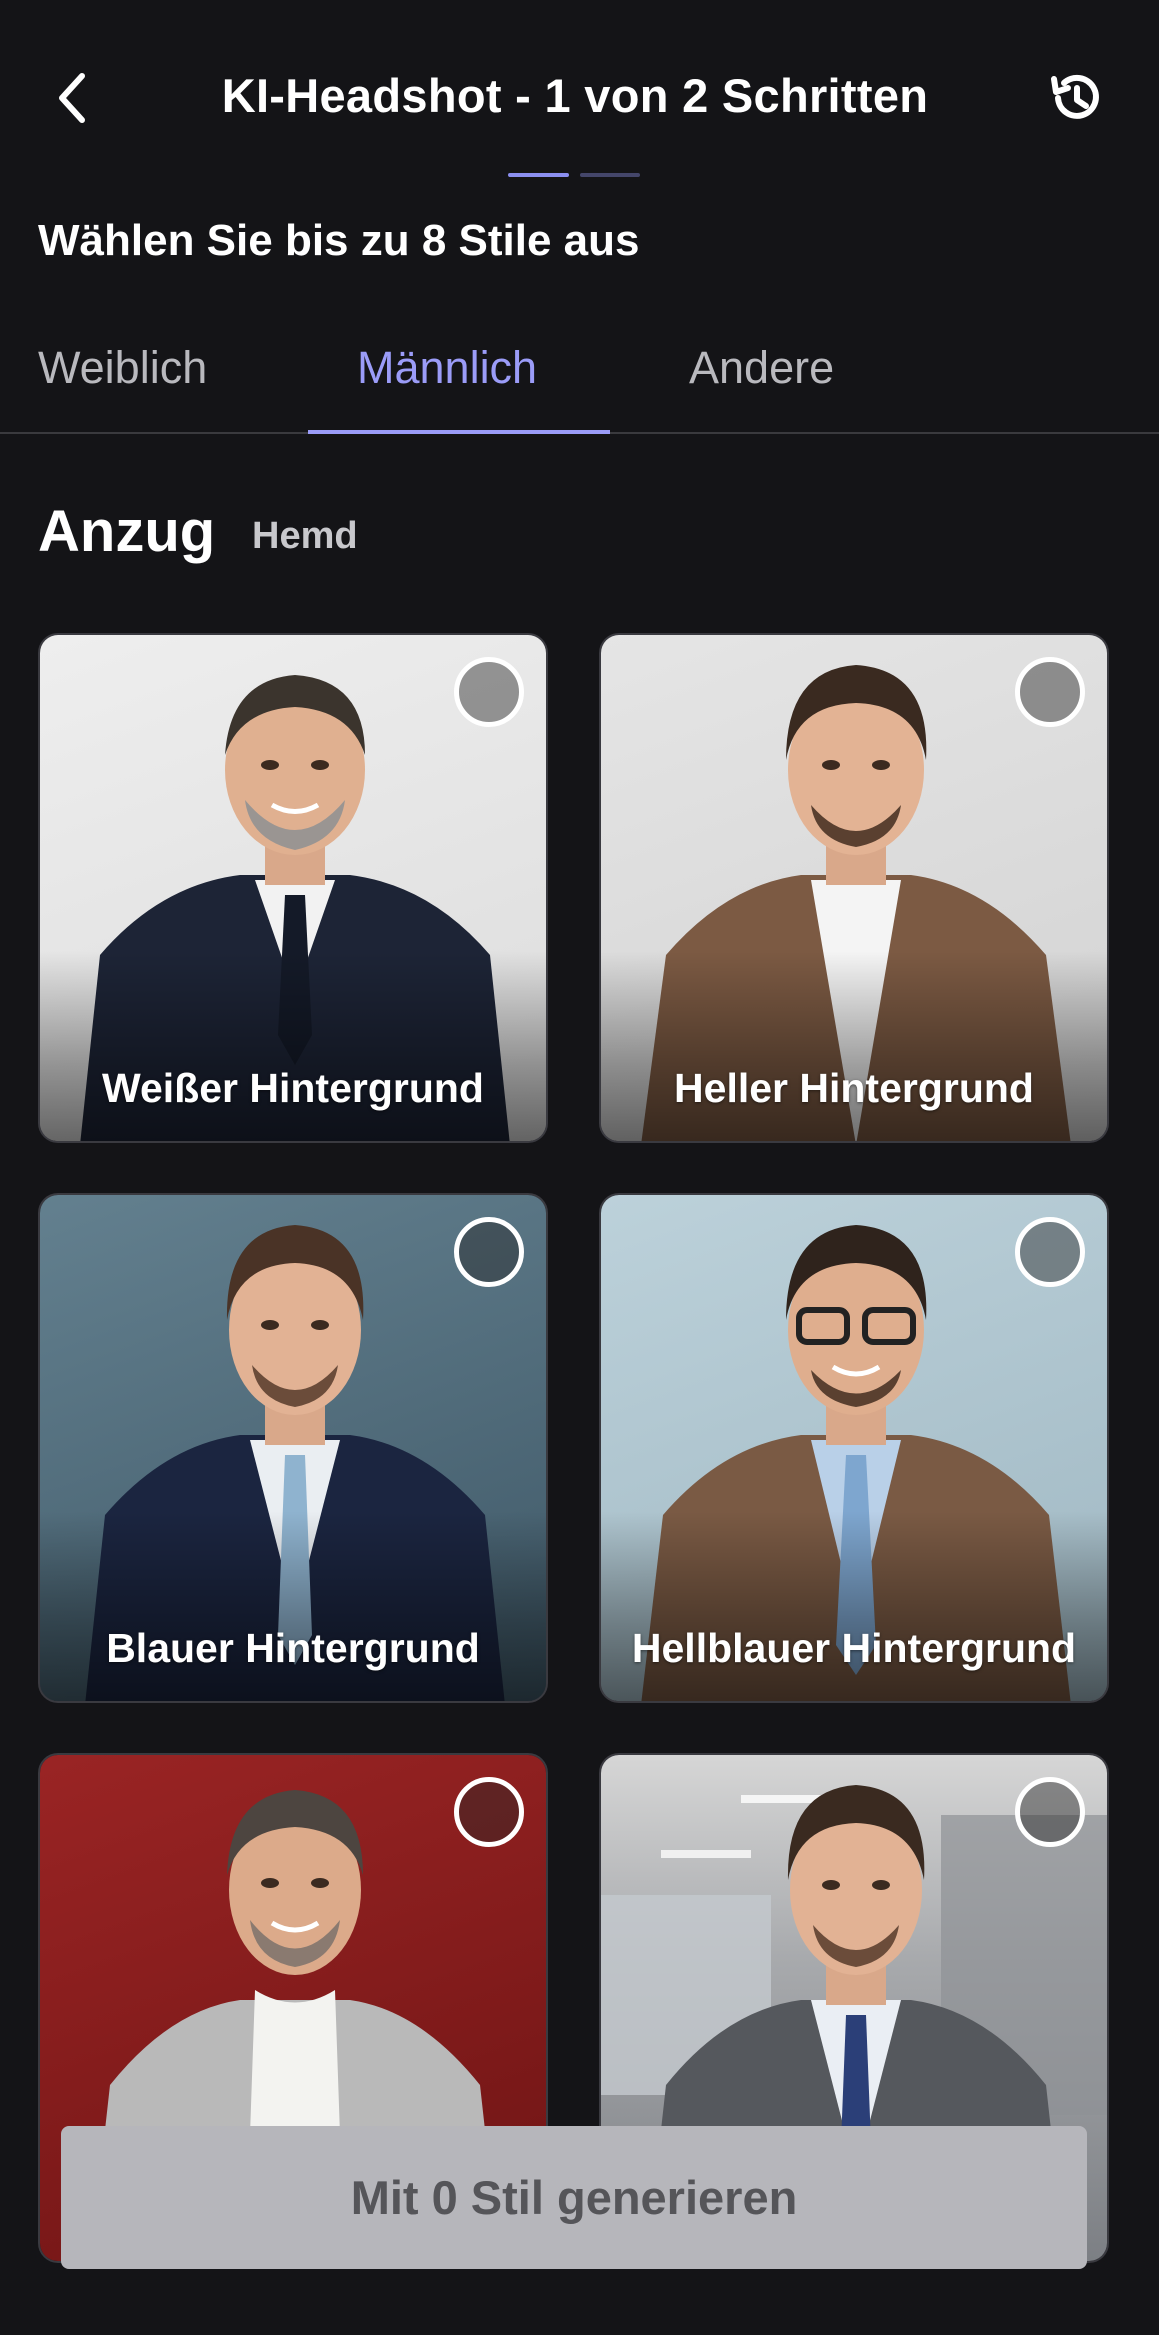  I want to click on tab-weiblich: Weiblich, so click(122, 368).